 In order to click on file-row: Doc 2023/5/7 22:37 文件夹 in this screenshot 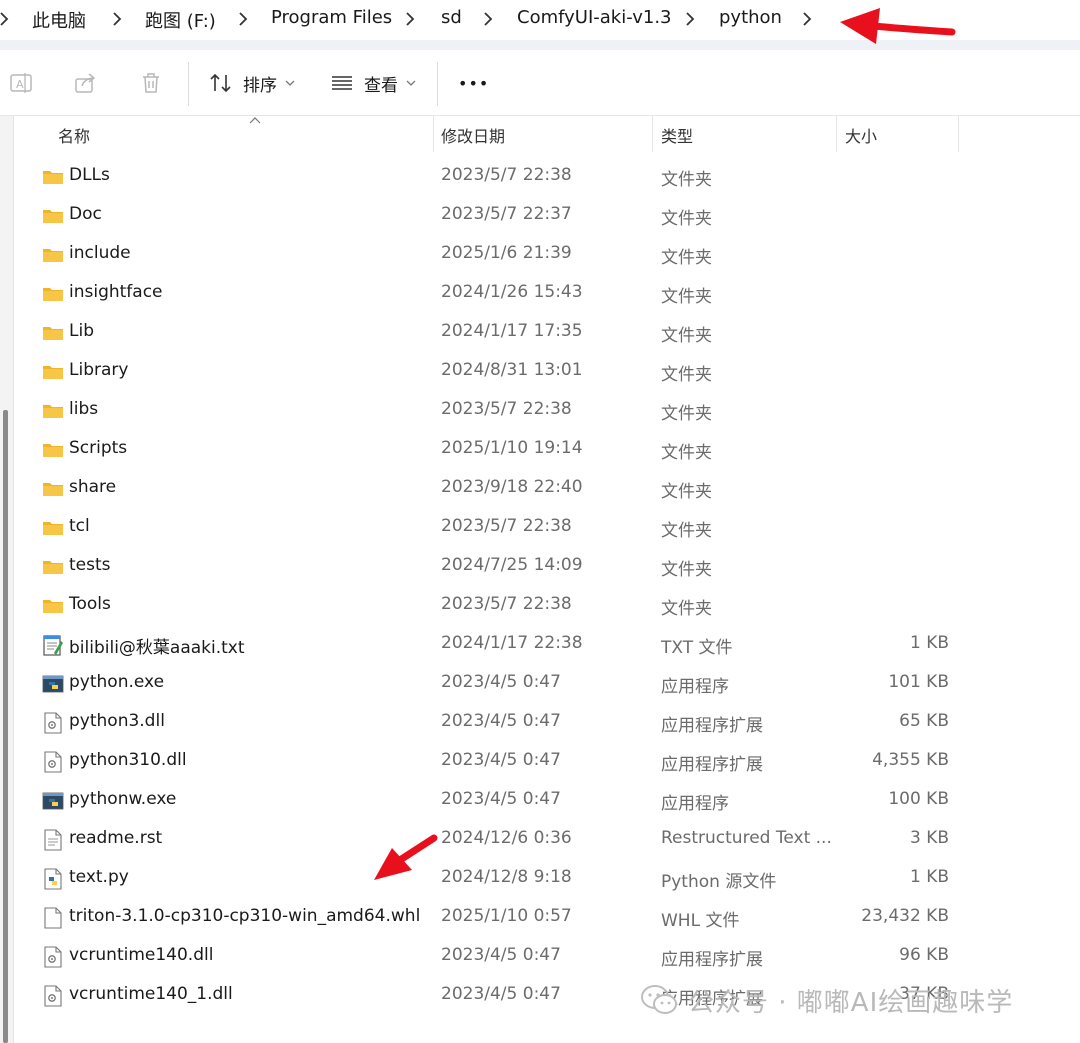, I will do `click(547, 215)`.